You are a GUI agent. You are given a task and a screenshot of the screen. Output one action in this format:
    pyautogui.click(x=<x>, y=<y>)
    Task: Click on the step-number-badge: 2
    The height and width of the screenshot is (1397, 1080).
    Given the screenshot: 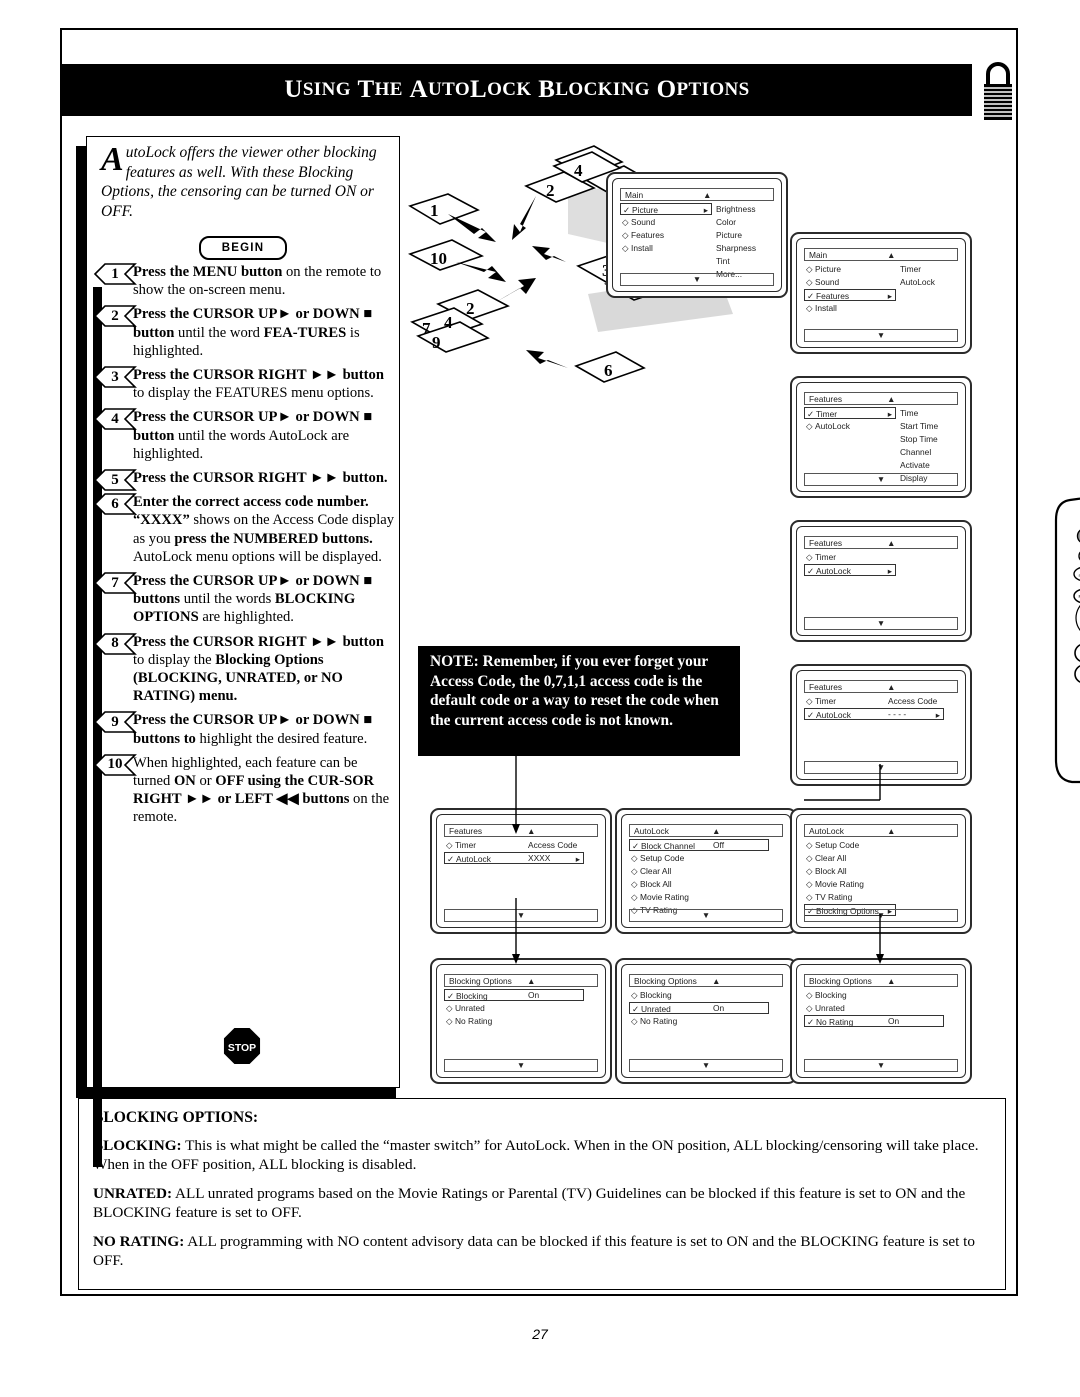 What is the action you would take?
    pyautogui.click(x=115, y=316)
    